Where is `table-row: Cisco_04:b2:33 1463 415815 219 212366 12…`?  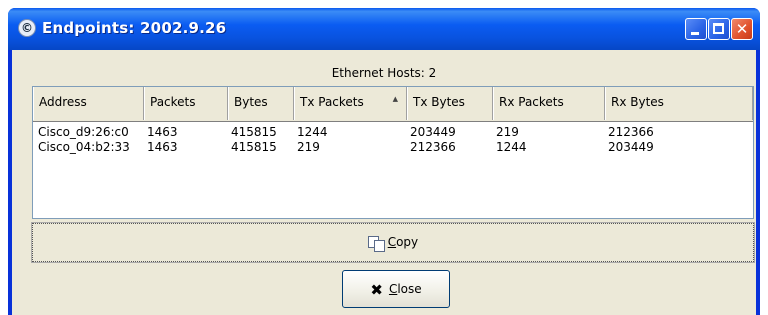 table-row: Cisco_04:b2:33 1463 415815 219 212366 12… is located at coordinates (393, 147).